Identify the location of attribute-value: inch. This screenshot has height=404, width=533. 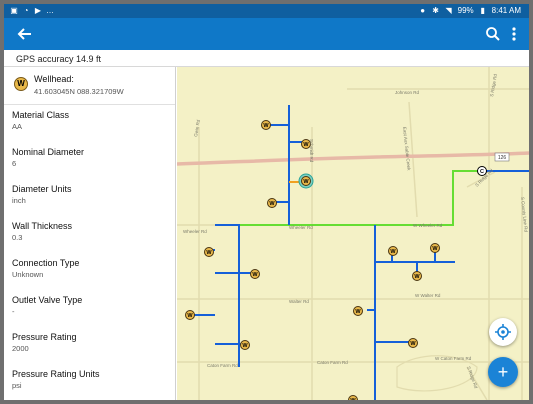
(19, 200).